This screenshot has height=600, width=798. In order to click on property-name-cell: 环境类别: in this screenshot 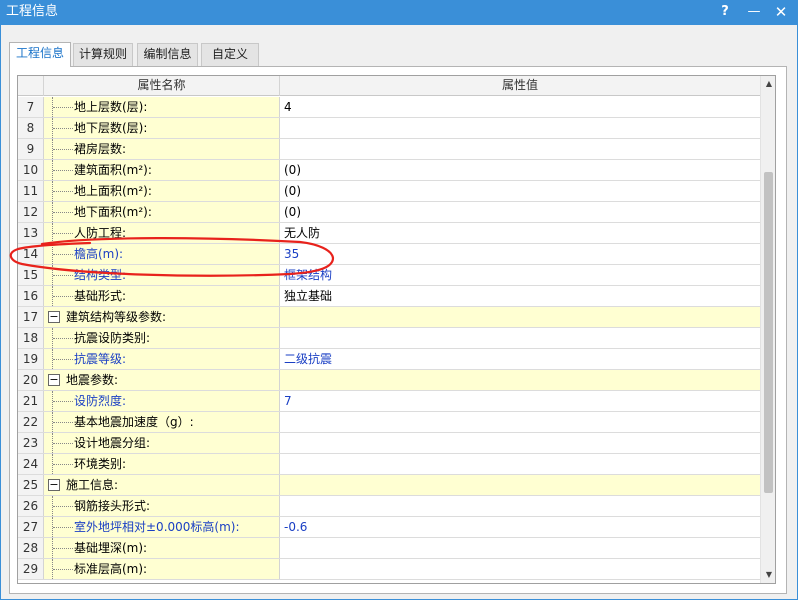, I will do `click(162, 464)`.